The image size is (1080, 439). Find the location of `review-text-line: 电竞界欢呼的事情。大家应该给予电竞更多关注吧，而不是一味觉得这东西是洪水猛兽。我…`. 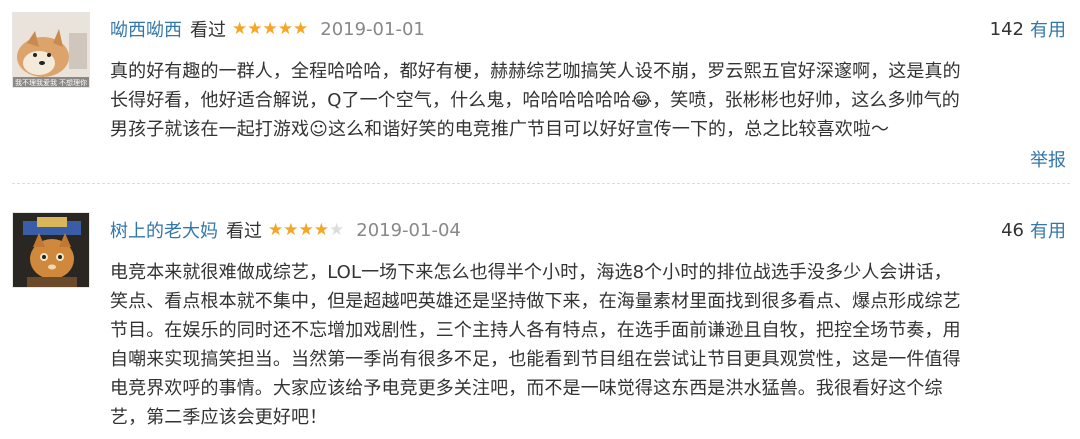

review-text-line: 电竞界欢呼的事情。大家应该给予电竞更多关注吧，而不是一味觉得这东西是洪水猛兽。我… is located at coordinates (526, 388).